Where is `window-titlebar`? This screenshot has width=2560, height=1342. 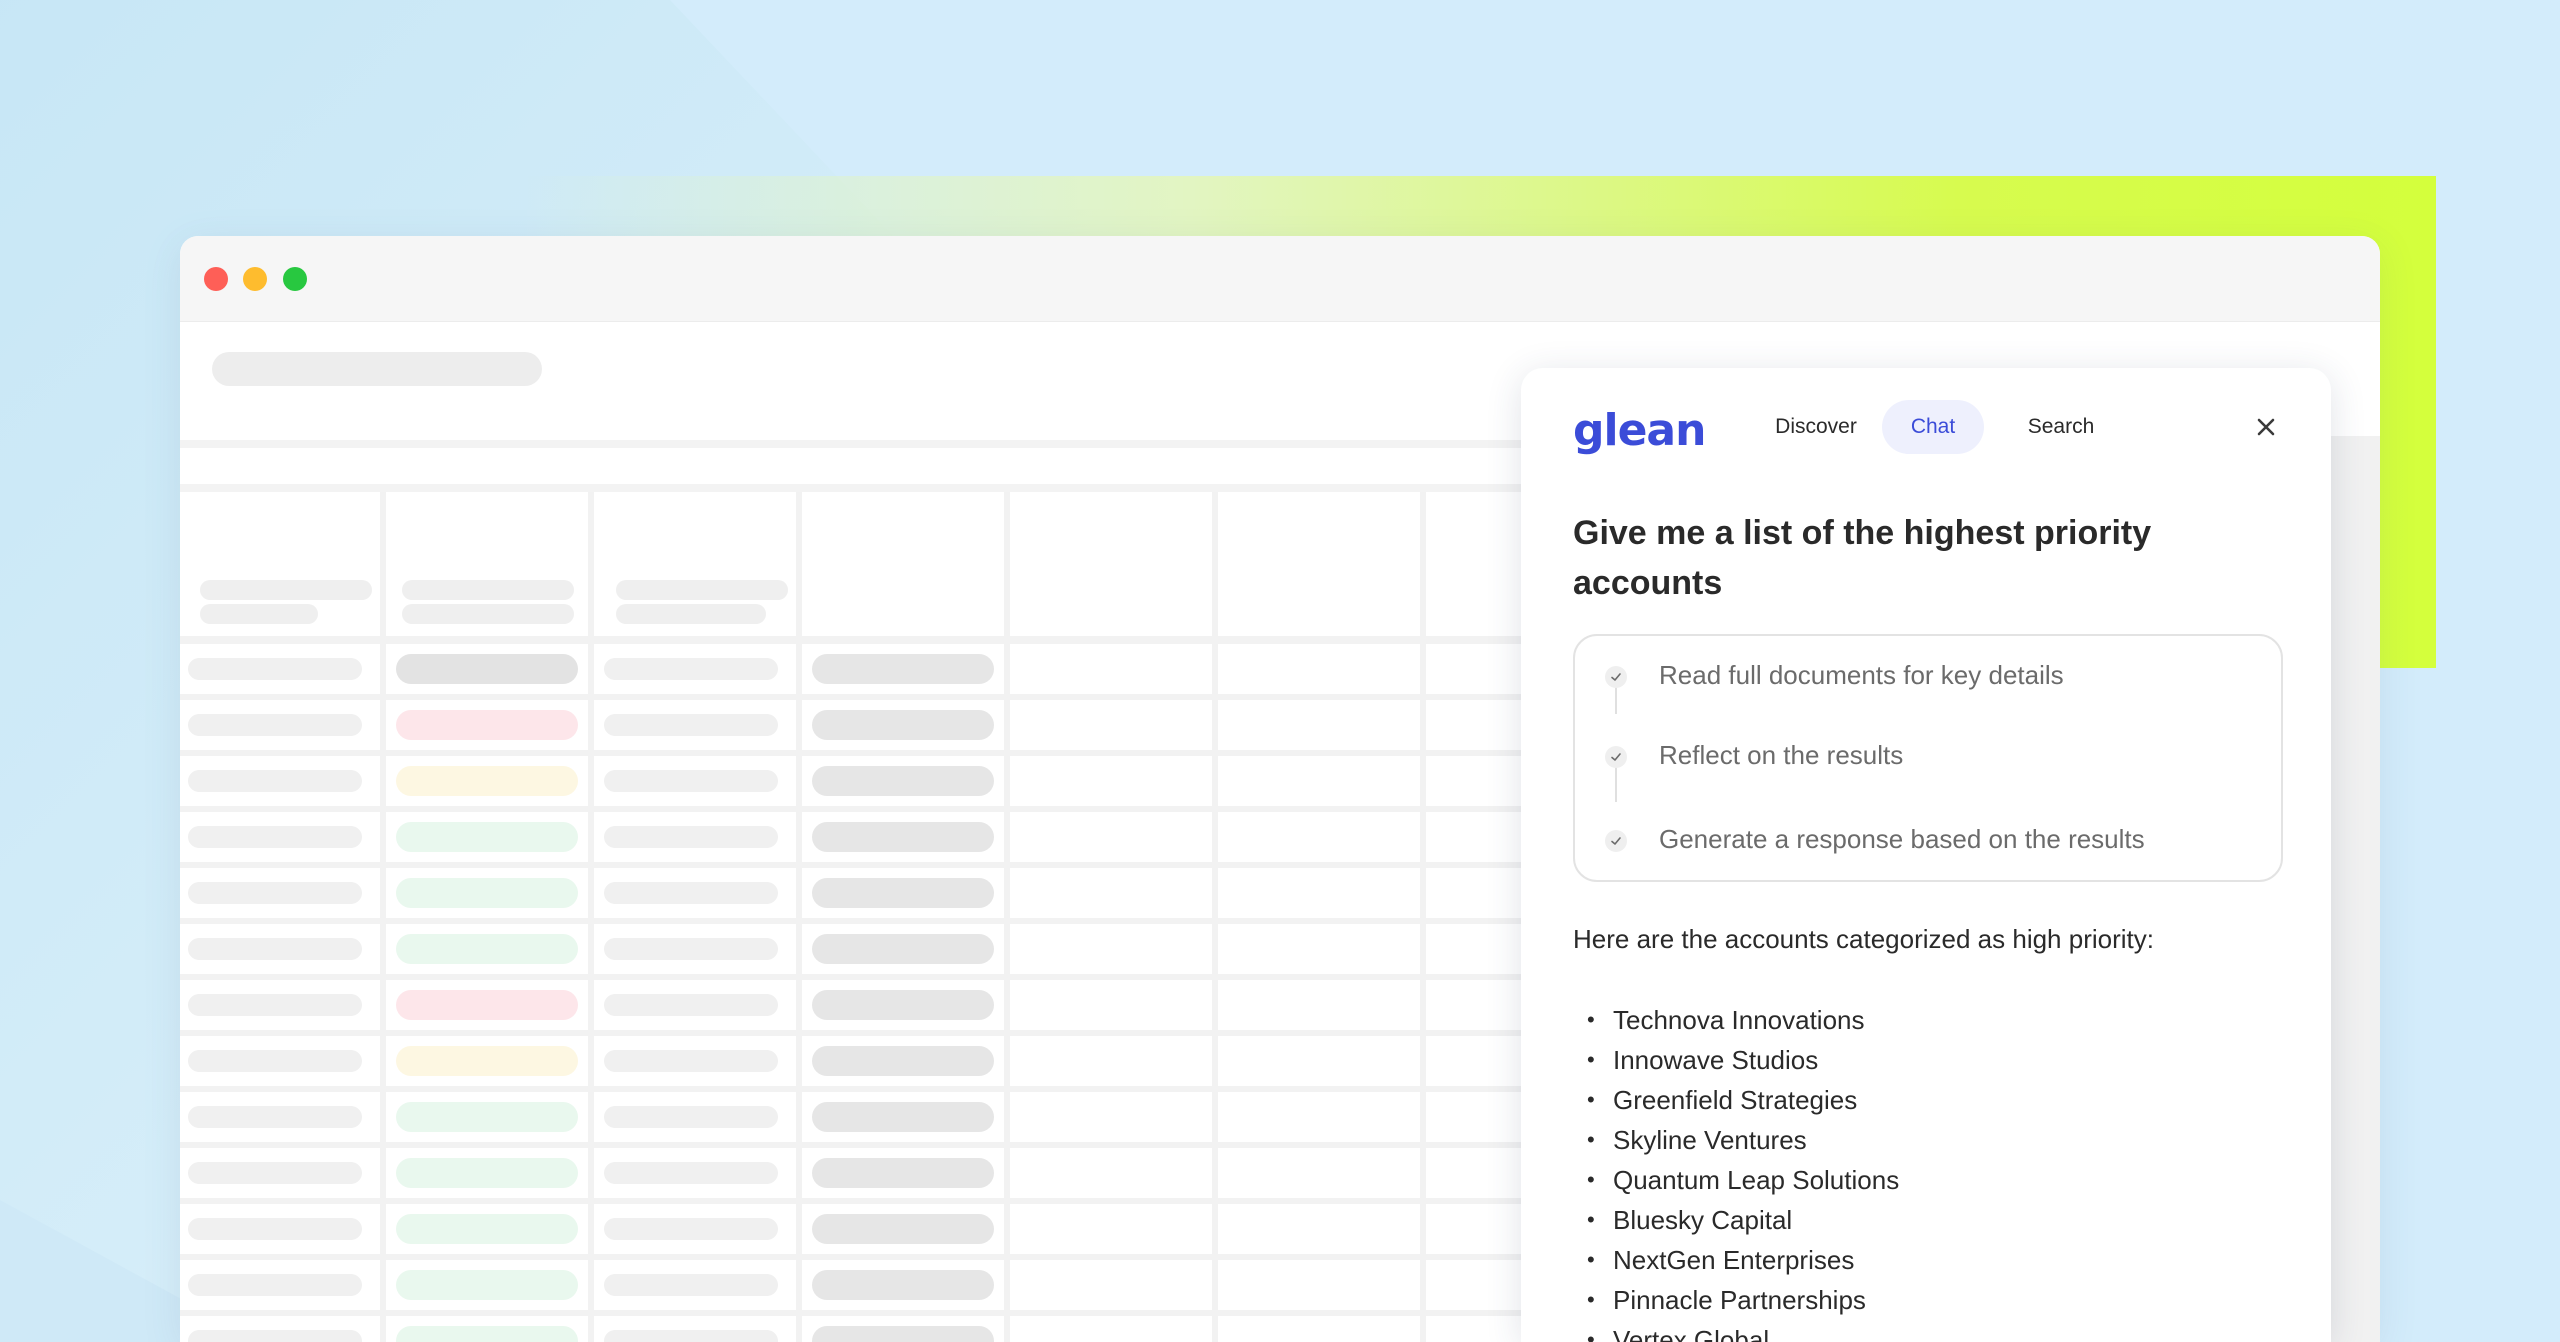 window-titlebar is located at coordinates (1280, 279).